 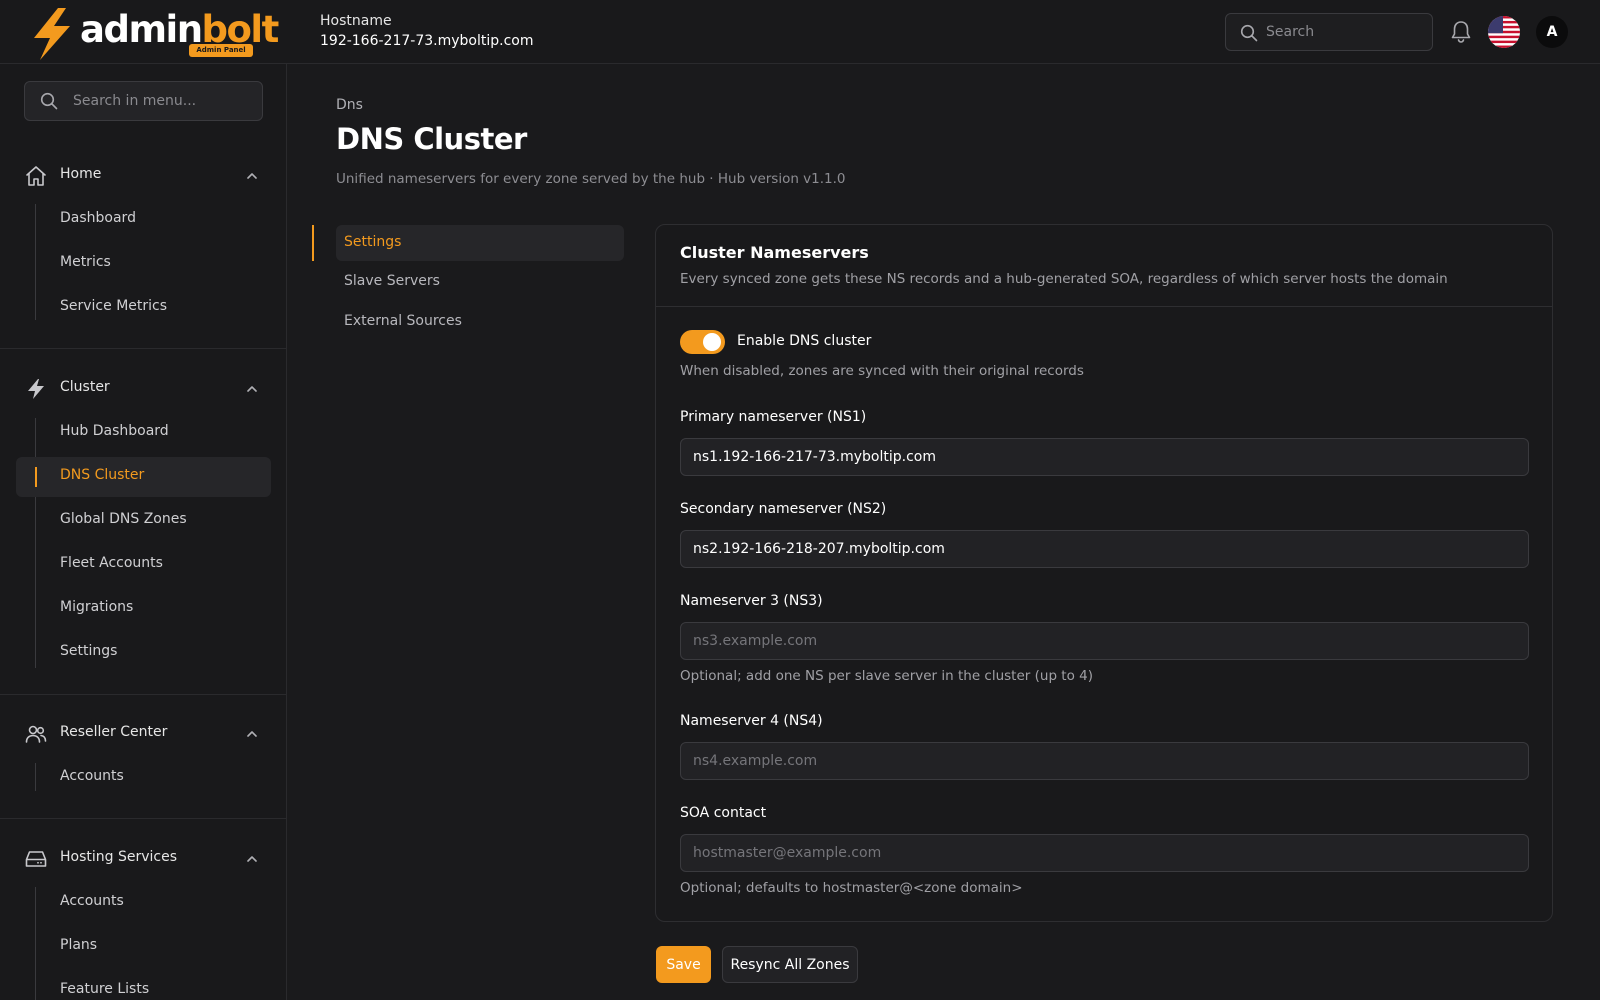 I want to click on sidebar-item-label: Global DNS Zones, so click(x=123, y=519).